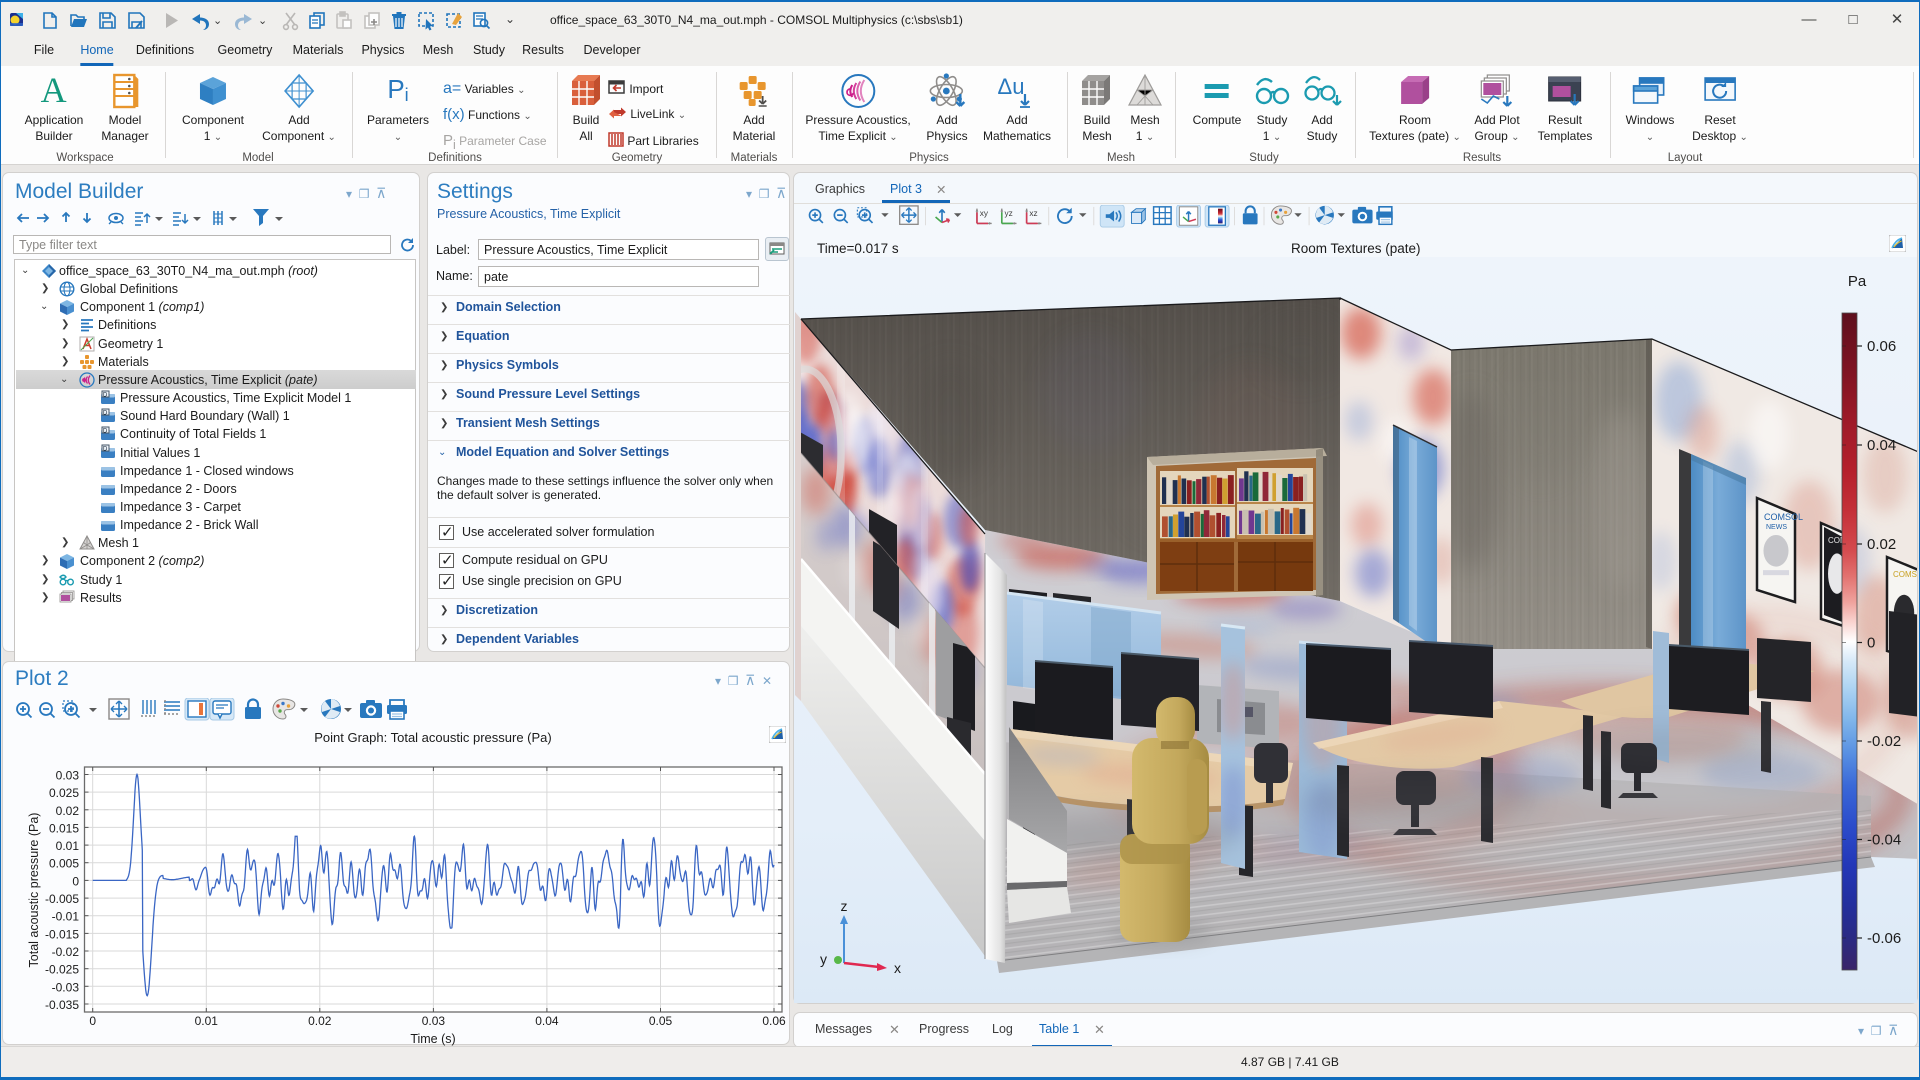  What do you see at coordinates (397, 89) in the screenshot?
I see `svg-text: Pi` at bounding box center [397, 89].